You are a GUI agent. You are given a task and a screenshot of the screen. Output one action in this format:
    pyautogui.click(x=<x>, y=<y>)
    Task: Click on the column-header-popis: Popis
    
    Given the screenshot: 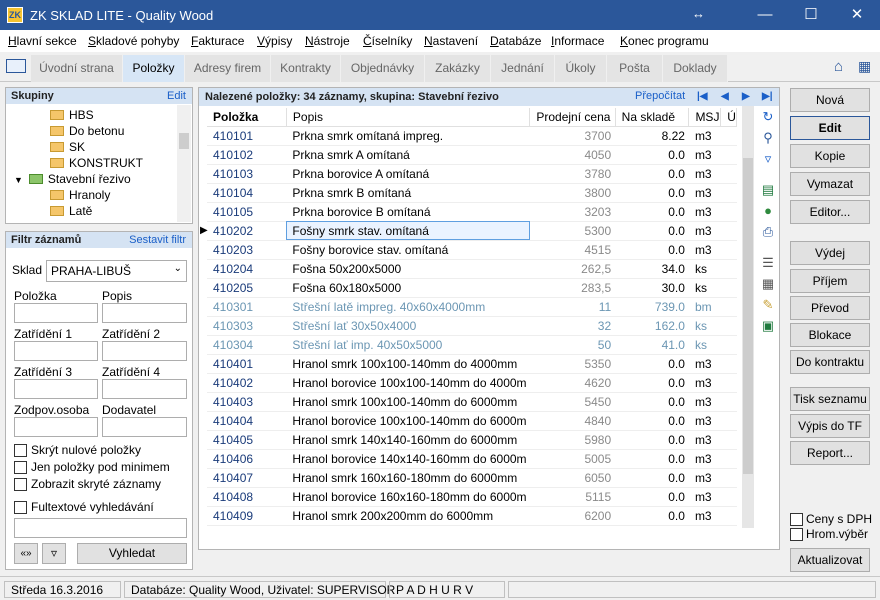 What is the action you would take?
    pyautogui.click(x=408, y=117)
    